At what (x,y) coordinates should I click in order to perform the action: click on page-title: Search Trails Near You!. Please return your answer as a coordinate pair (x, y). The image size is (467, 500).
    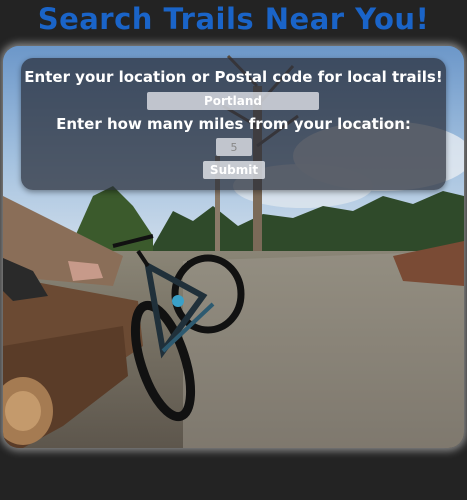
    Looking at the image, I should click on (233, 19).